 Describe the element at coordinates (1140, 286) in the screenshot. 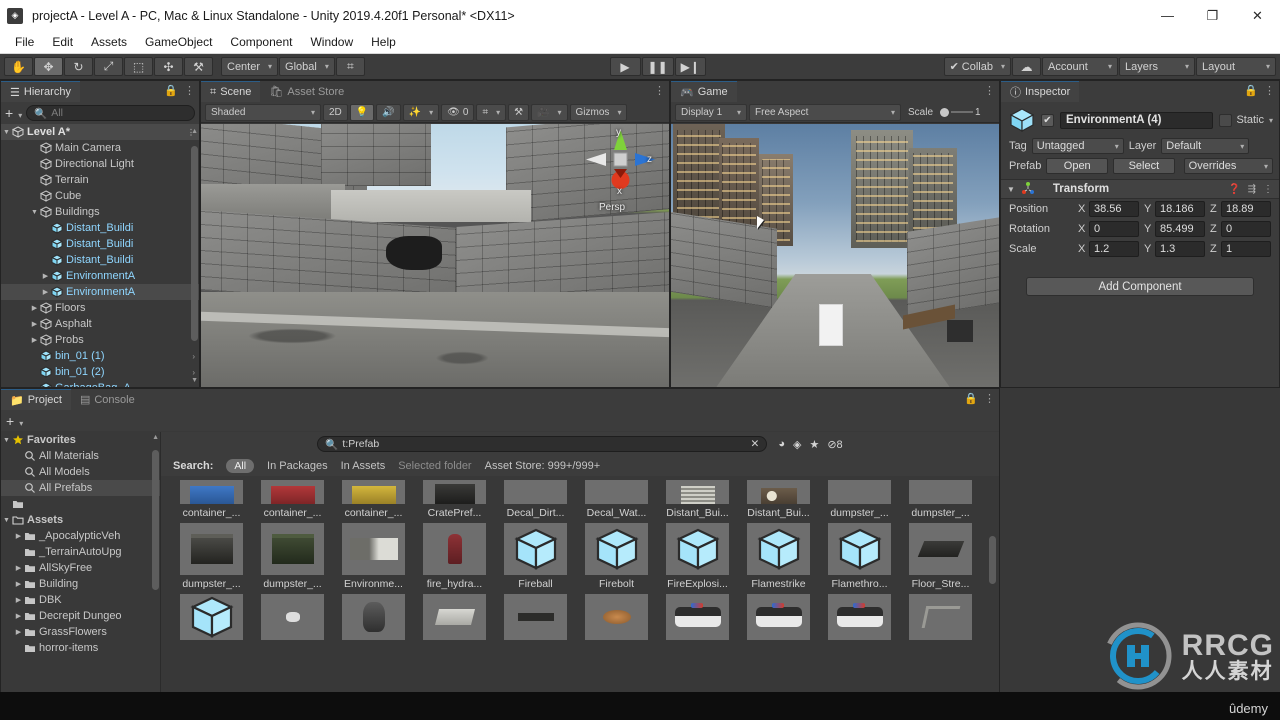

I see `add-component-button: Add Component` at that location.